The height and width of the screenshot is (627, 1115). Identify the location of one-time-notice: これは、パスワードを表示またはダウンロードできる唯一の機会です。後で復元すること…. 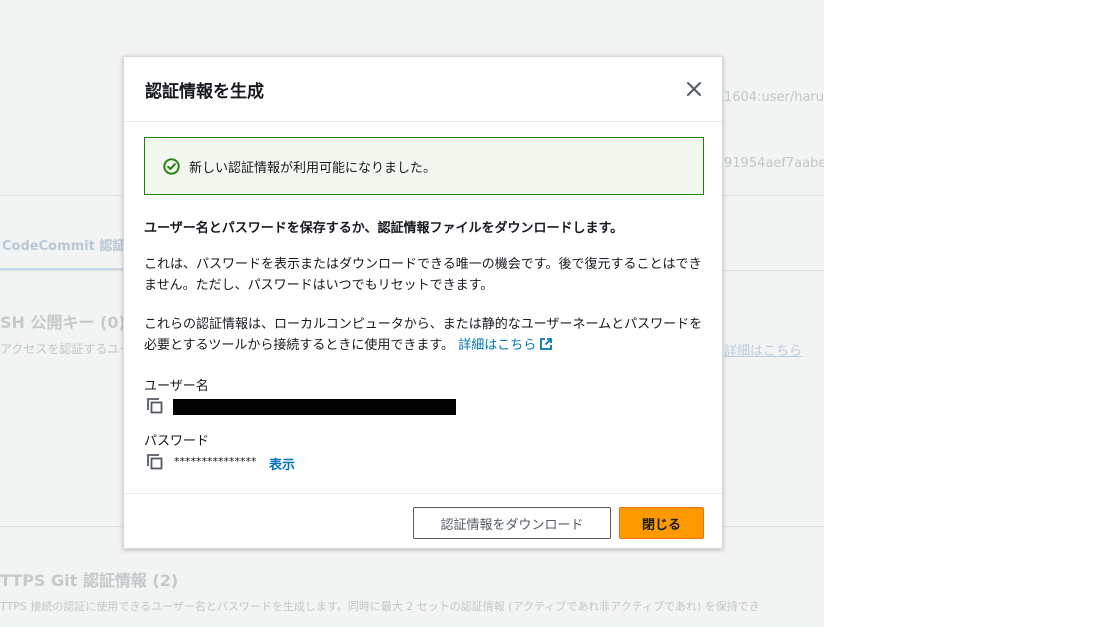
(423, 275).